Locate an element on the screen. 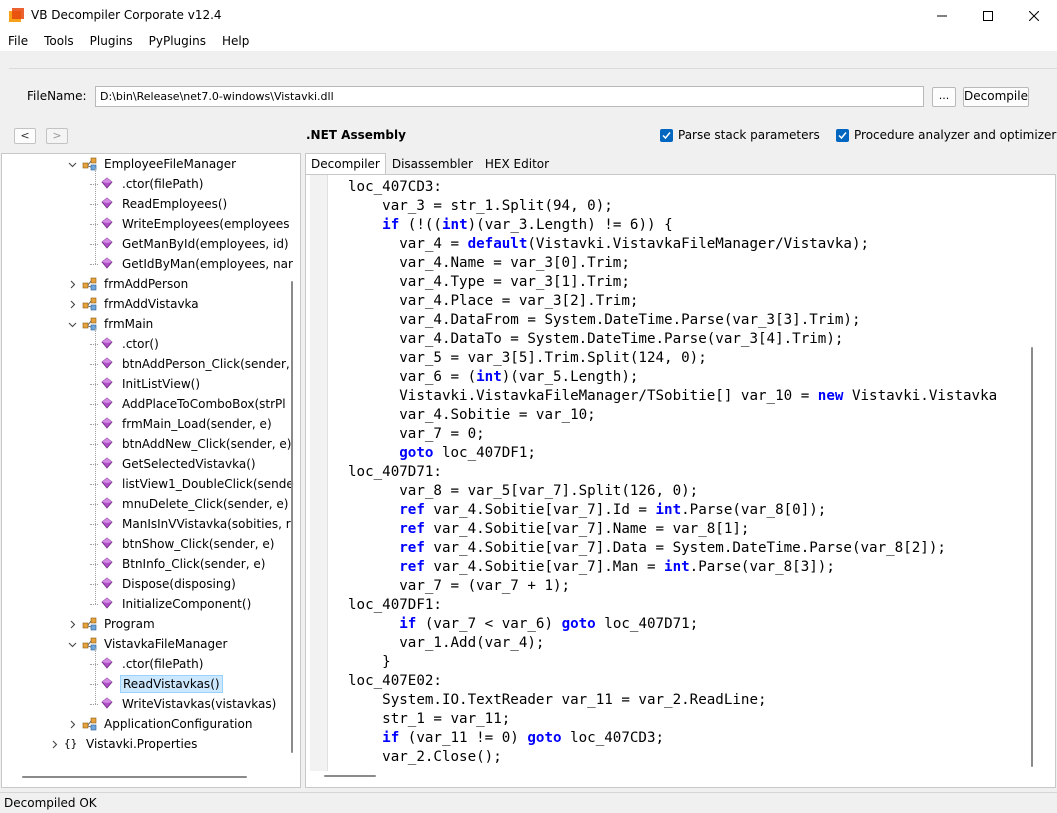 The image size is (1057, 813). tree-vertical-scrollbar is located at coordinates (294, 461).